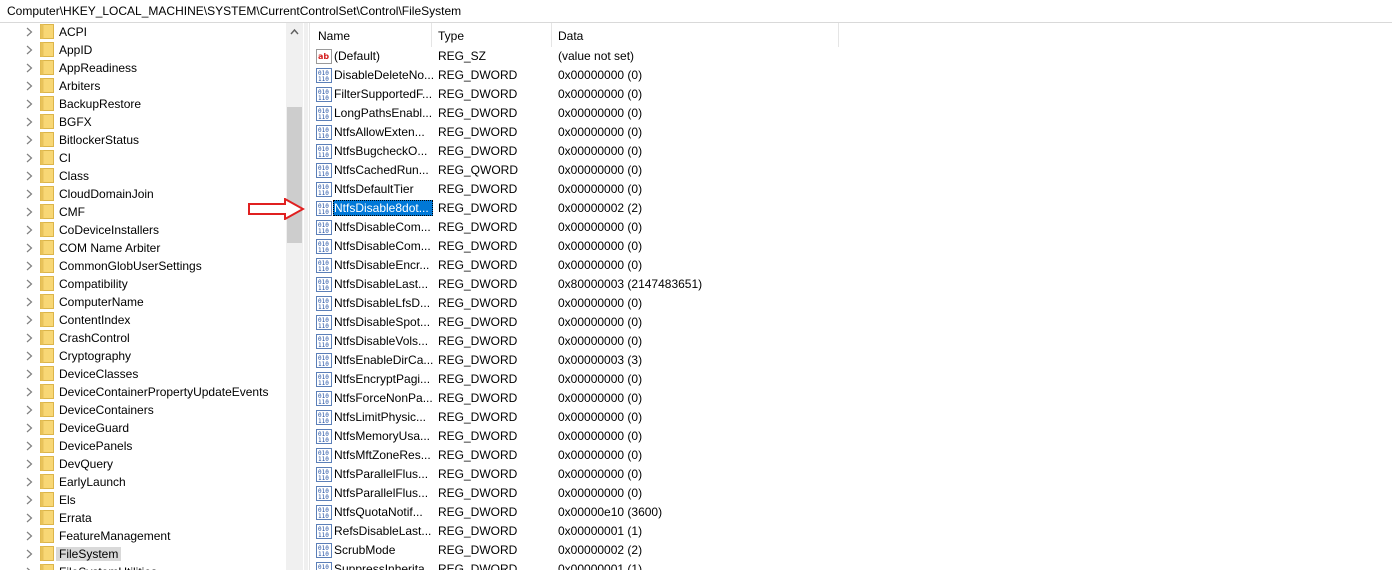 The image size is (1392, 570). What do you see at coordinates (143, 464) in the screenshot?
I see `tree-item: DevQuery` at bounding box center [143, 464].